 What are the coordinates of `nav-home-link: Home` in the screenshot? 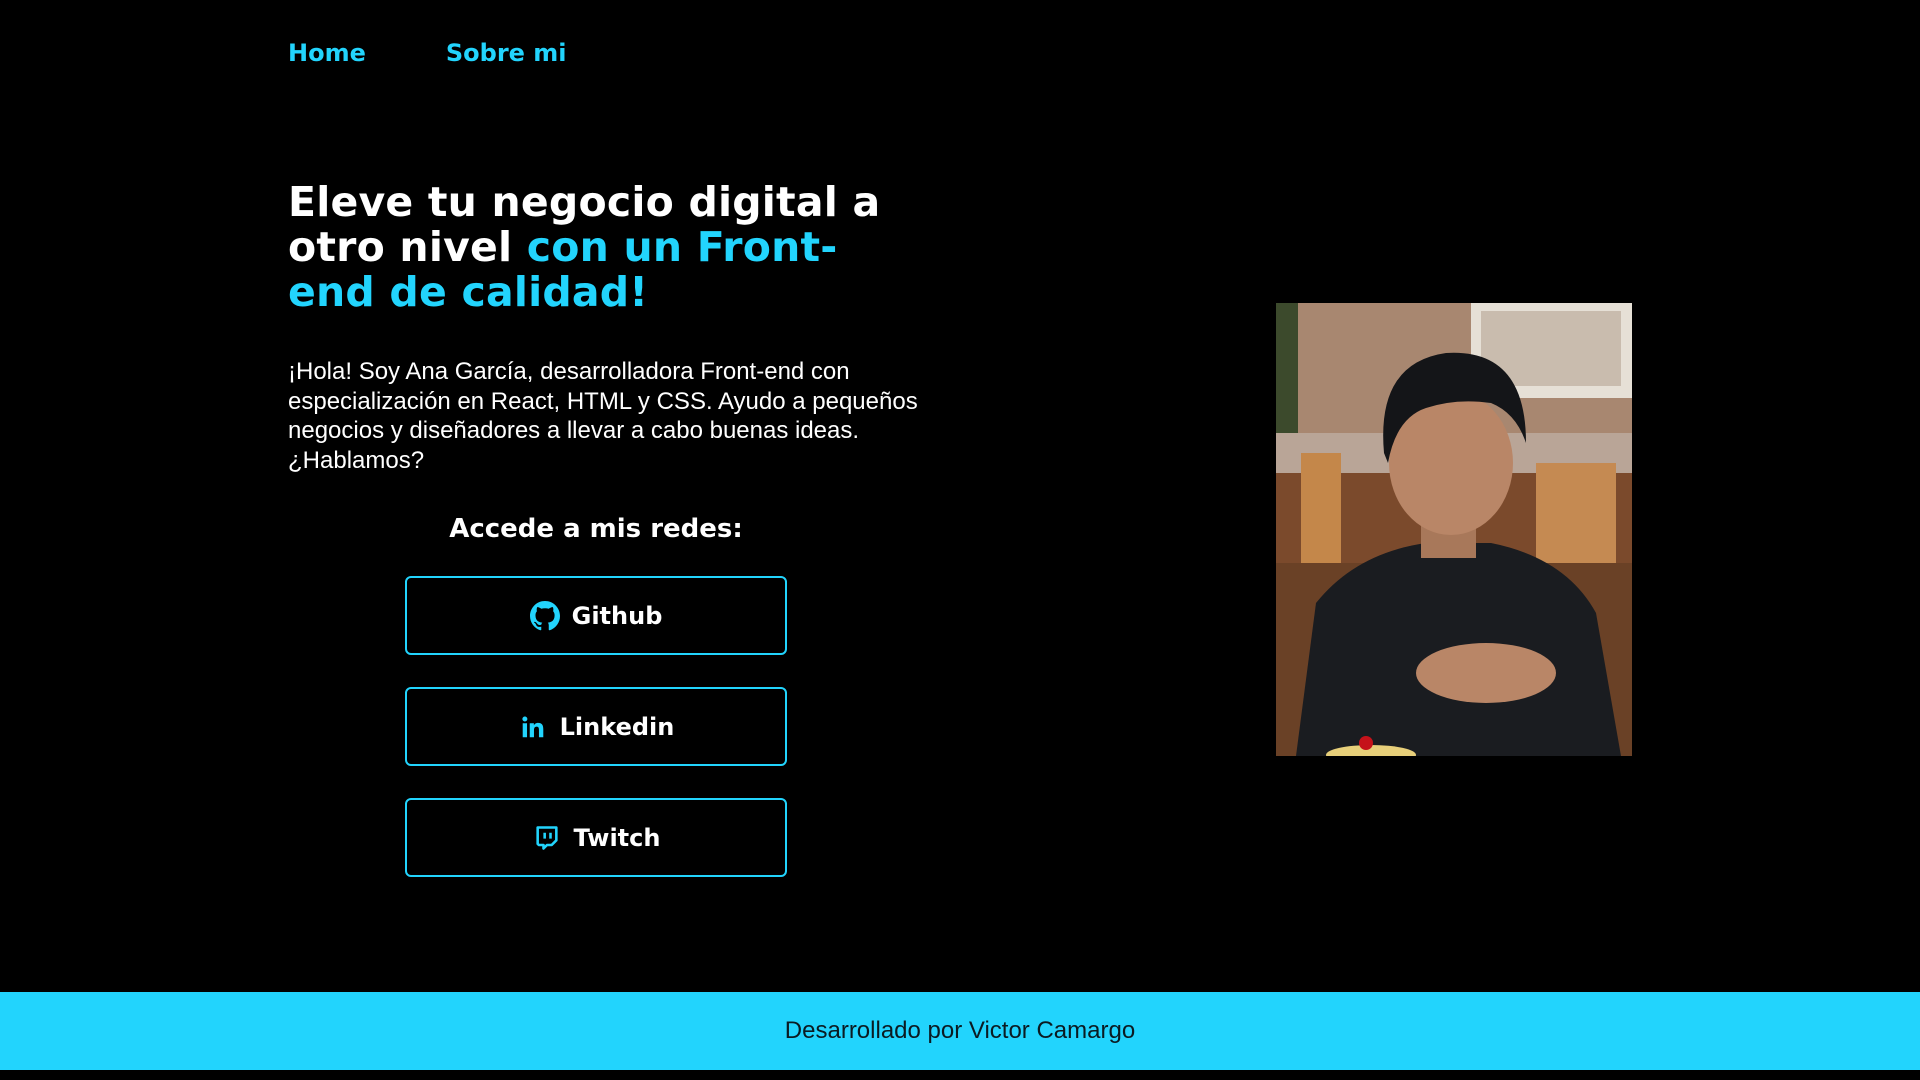 It's located at (327, 53).